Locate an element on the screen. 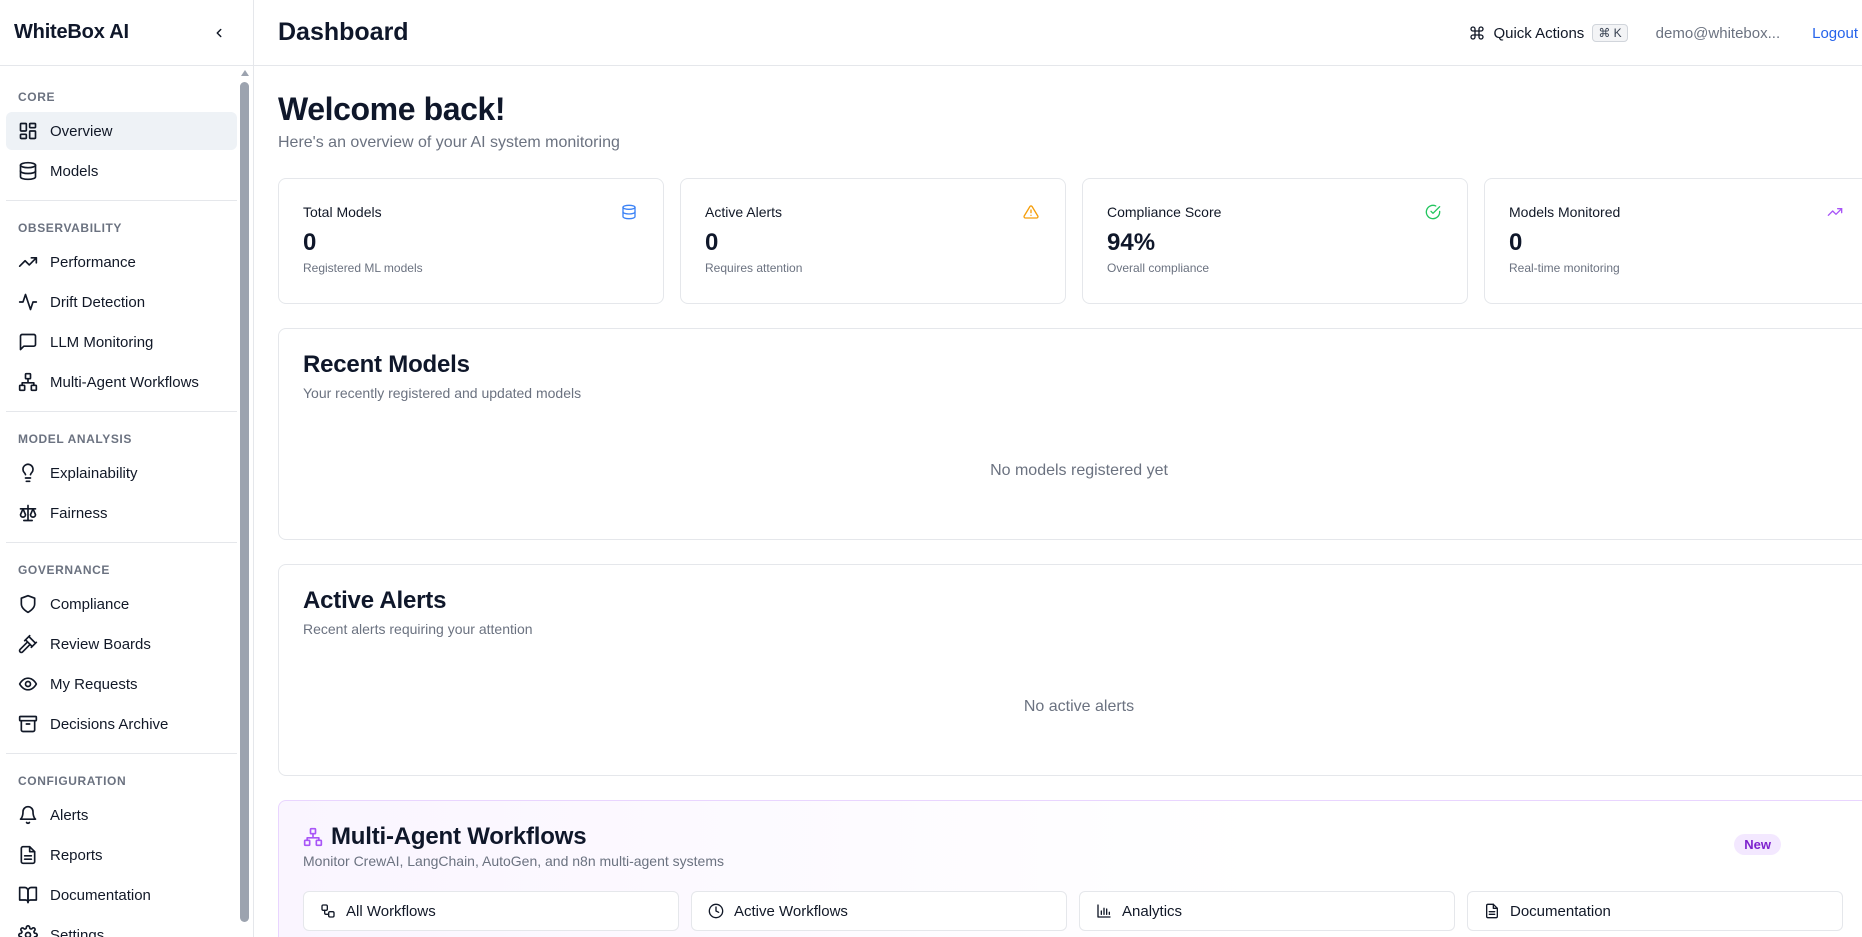 Image resolution: width=1862 pixels, height=937 pixels. nav-section-label: CONFIGURATION is located at coordinates (72, 781).